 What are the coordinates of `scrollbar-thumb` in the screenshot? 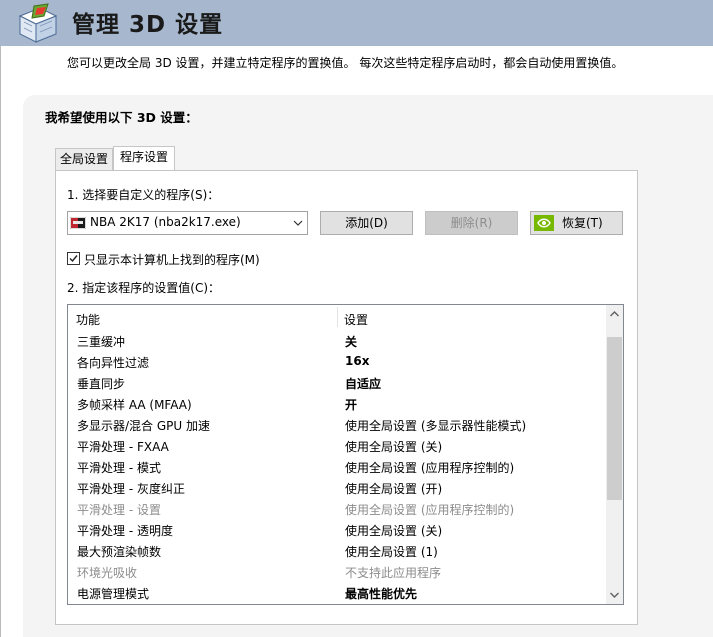 It's located at (614, 418).